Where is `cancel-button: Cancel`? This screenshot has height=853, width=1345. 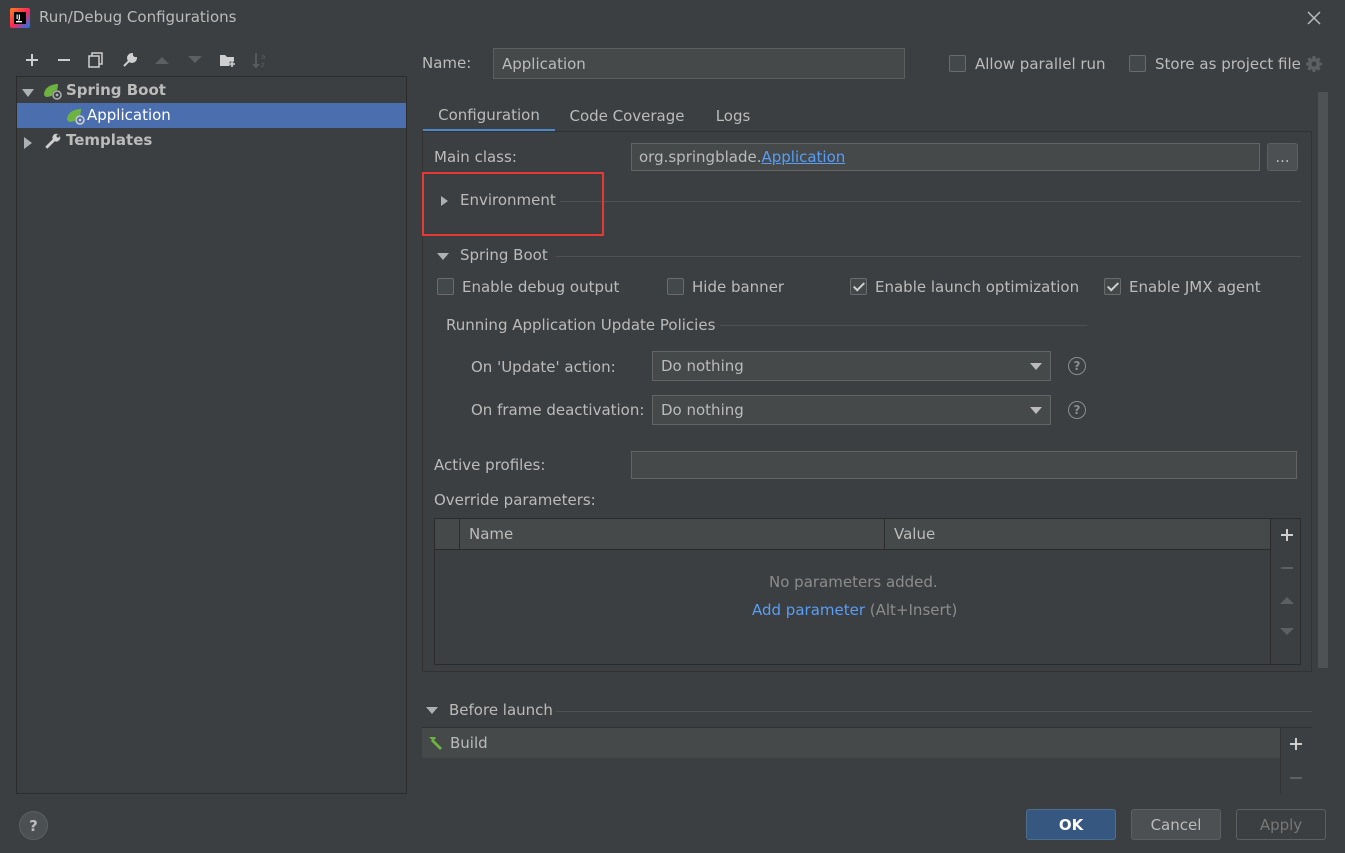 cancel-button: Cancel is located at coordinates (1176, 824).